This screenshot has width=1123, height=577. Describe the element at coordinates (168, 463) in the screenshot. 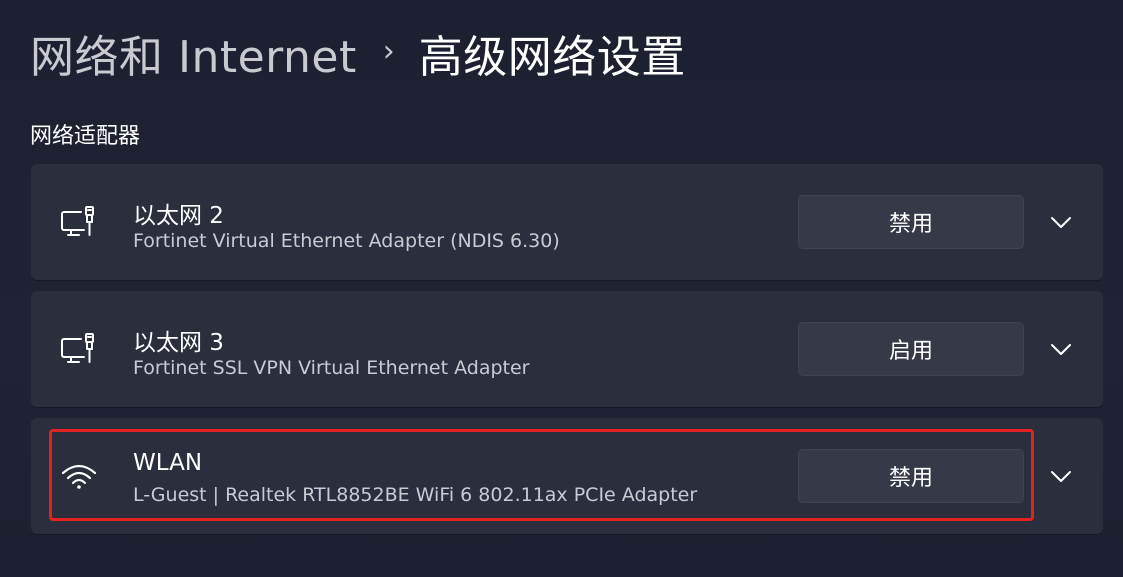

I see `adapter-name: WLAN` at that location.